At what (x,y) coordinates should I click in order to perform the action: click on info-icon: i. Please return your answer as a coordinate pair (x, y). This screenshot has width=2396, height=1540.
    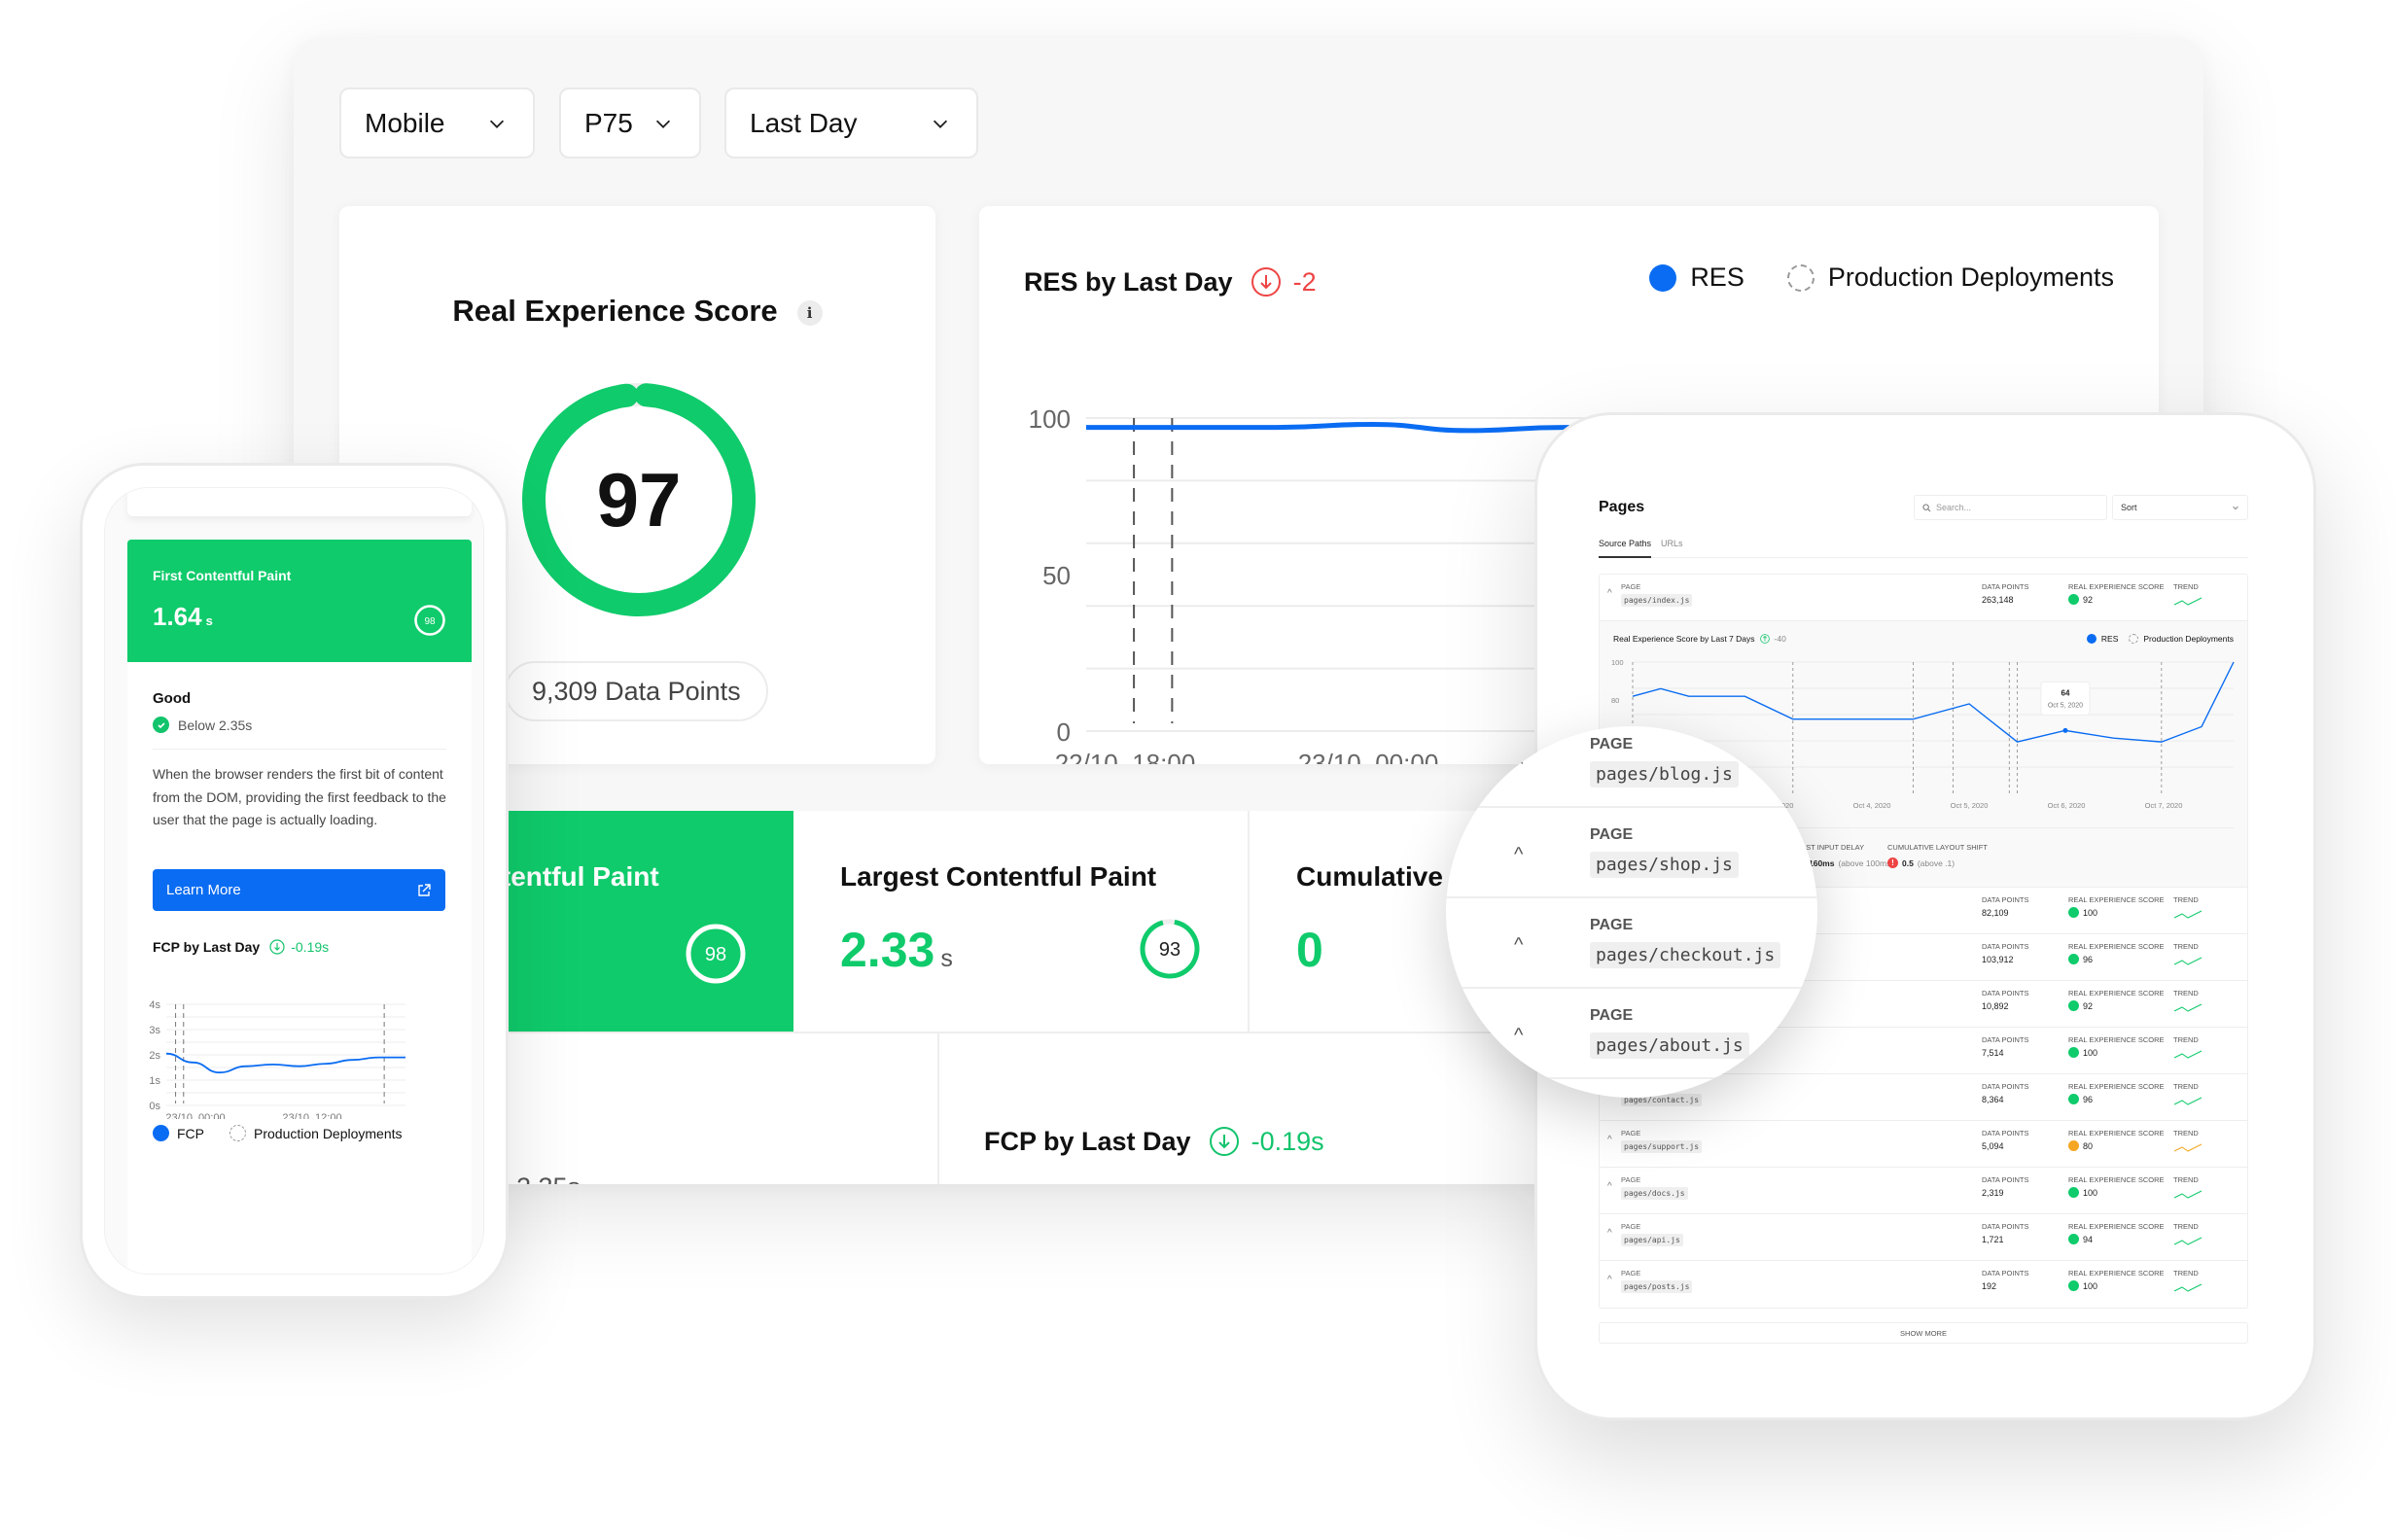
    Looking at the image, I should click on (809, 312).